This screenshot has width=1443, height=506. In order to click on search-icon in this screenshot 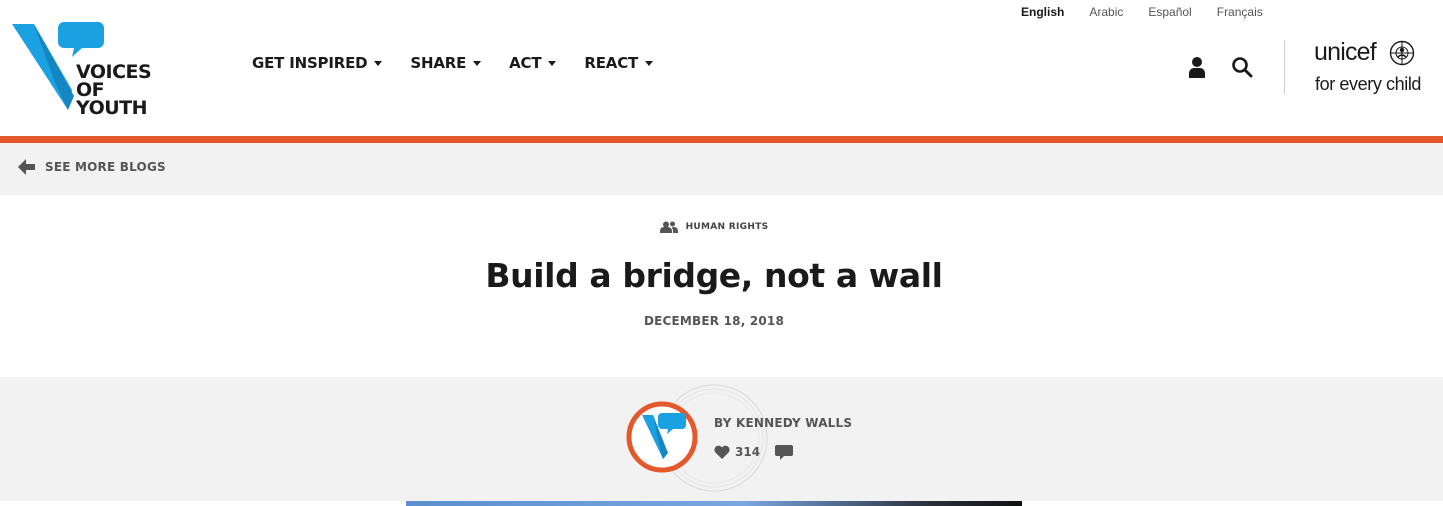, I will do `click(1242, 67)`.